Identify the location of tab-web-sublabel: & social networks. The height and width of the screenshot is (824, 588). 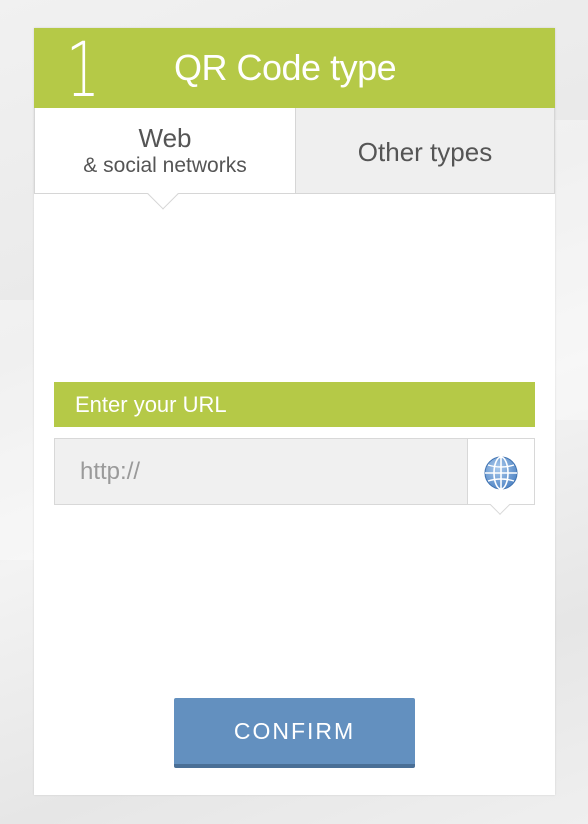
(165, 165).